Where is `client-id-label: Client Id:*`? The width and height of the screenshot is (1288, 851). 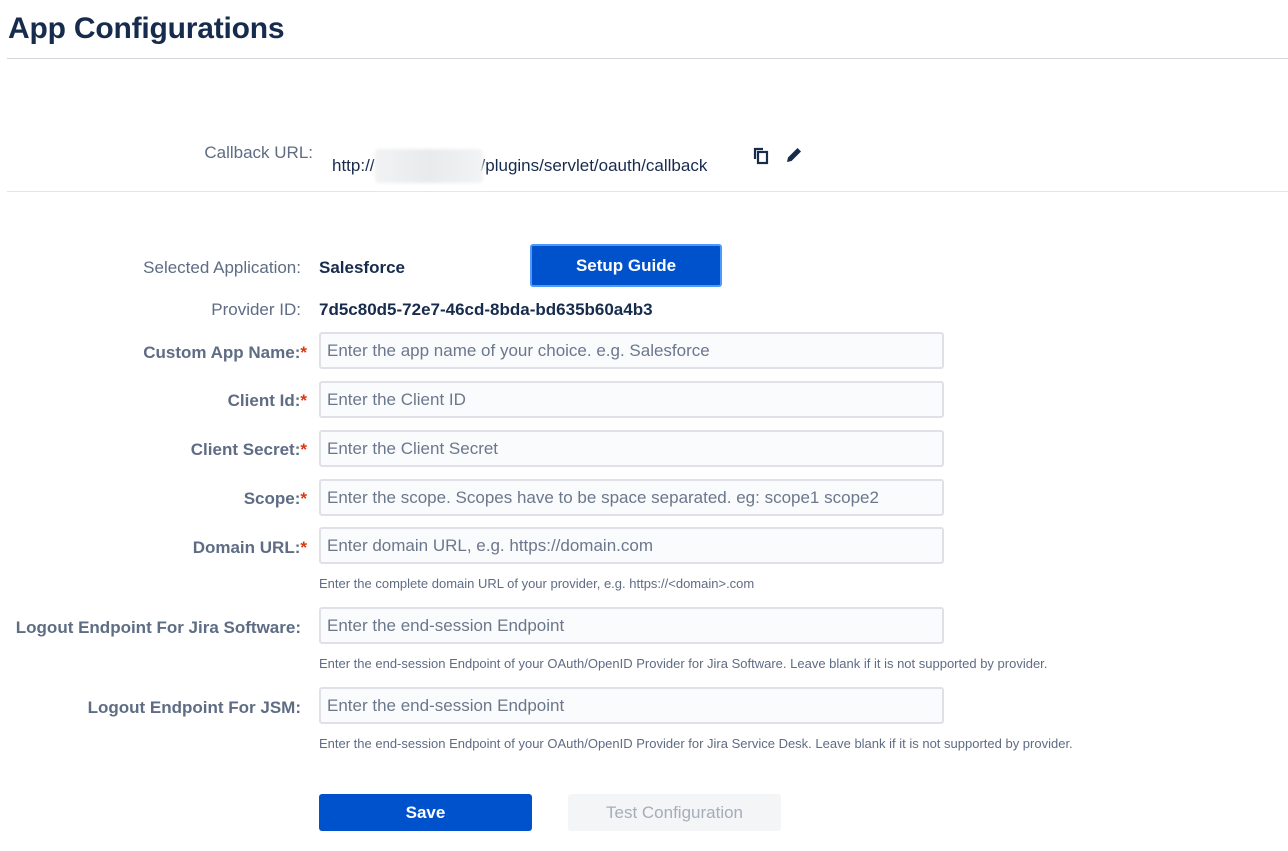 client-id-label: Client Id:* is located at coordinates (153, 401).